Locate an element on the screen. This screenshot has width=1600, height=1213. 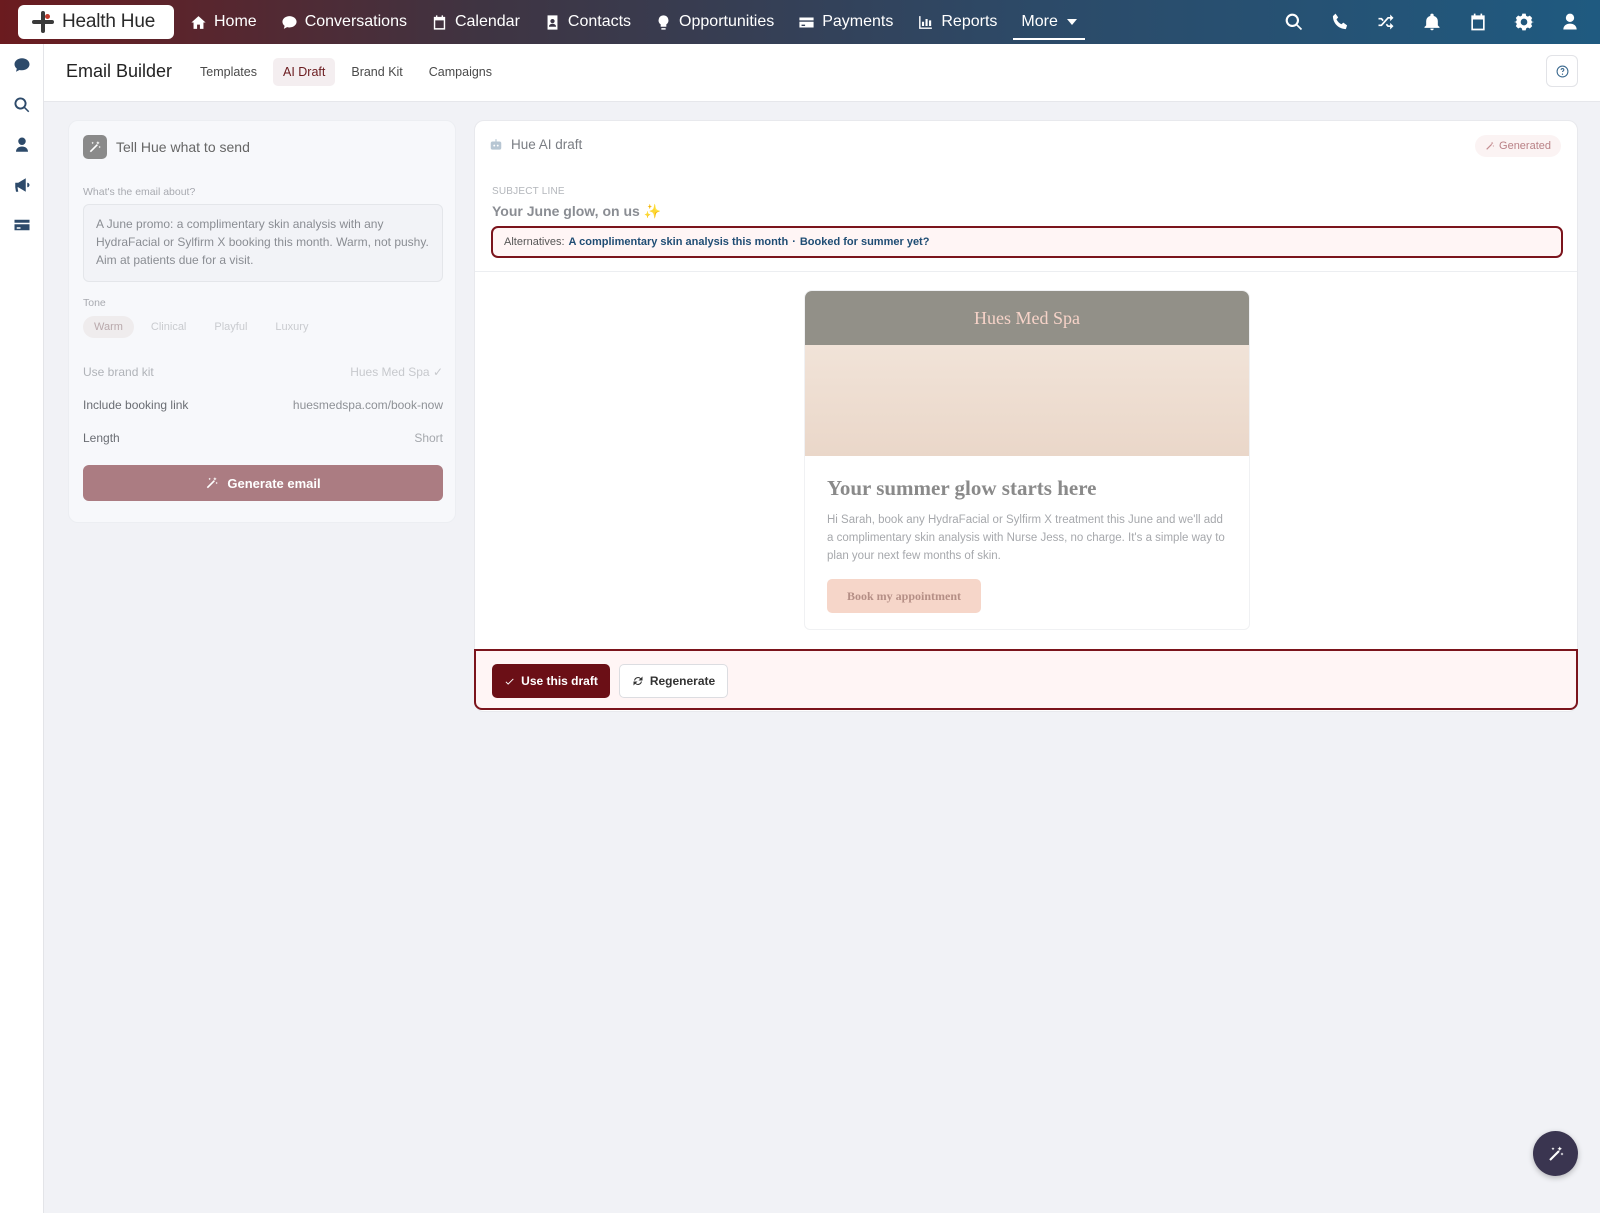
divider is located at coordinates (1026, 271).